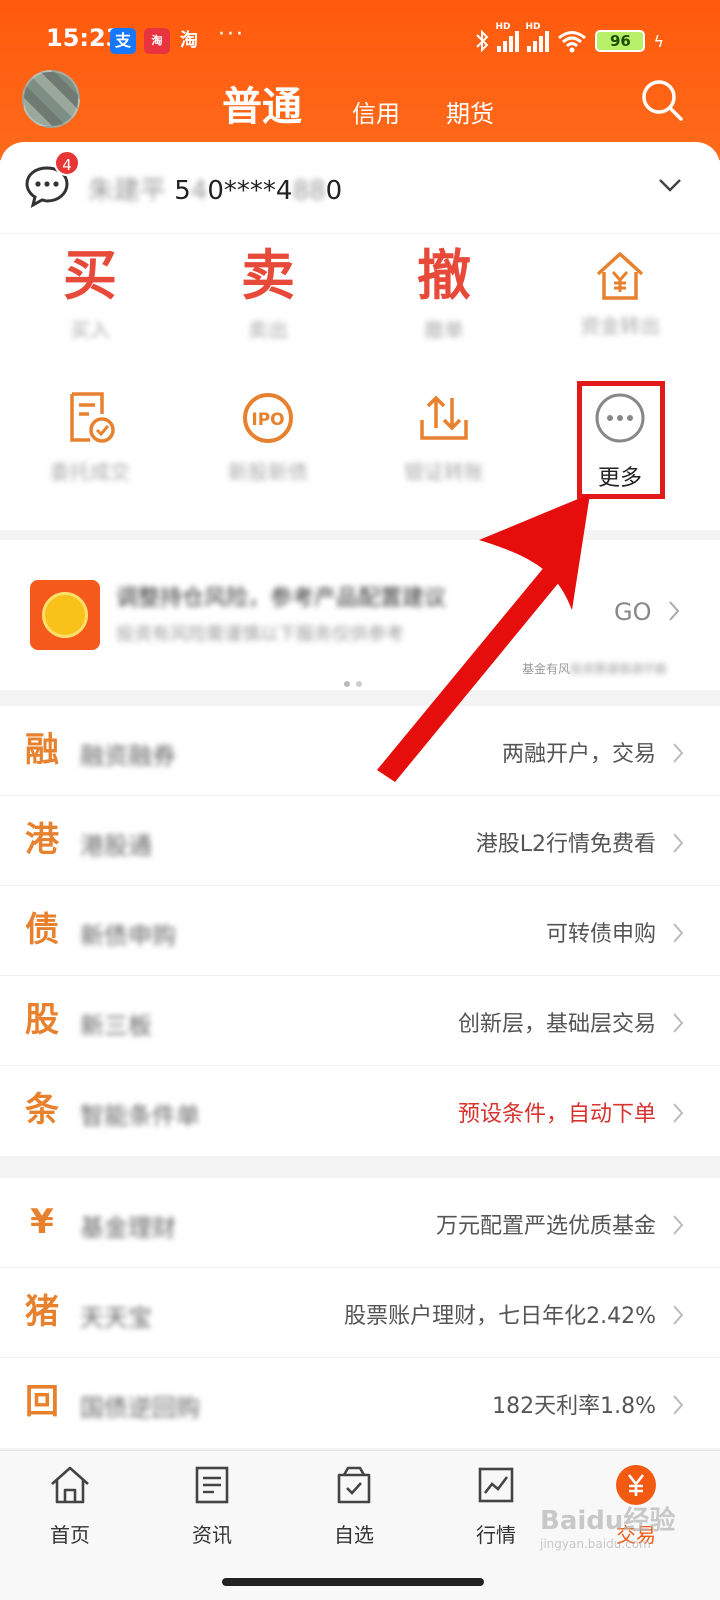 This screenshot has width=720, height=1600. I want to click on watermark: Baidu经验 jingyan.baidu.com, so click(607, 1525).